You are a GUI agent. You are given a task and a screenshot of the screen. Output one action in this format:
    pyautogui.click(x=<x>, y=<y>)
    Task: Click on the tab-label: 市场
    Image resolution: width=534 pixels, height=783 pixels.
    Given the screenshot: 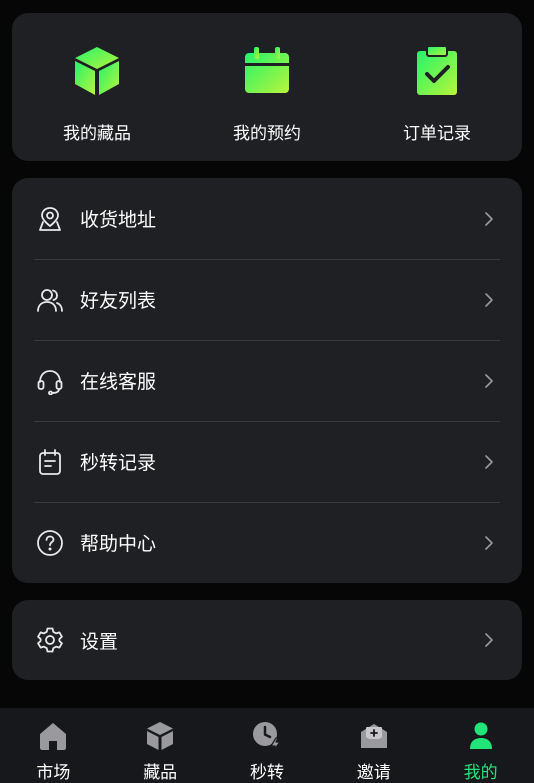 What is the action you would take?
    pyautogui.click(x=53, y=773)
    